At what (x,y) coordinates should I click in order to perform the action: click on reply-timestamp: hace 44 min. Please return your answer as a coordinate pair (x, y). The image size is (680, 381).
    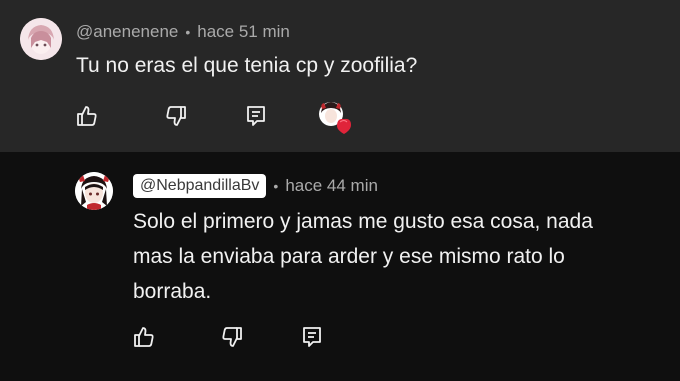
    Looking at the image, I should click on (331, 186).